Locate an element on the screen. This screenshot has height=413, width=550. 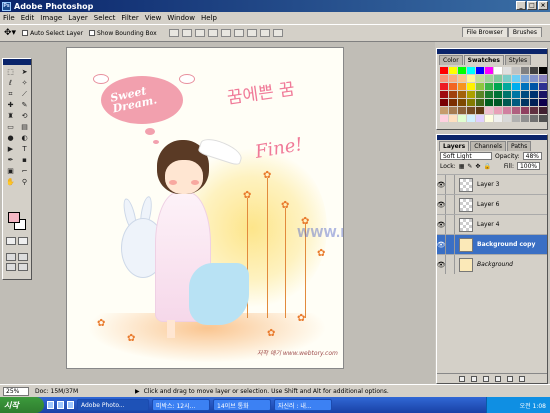
tab-brushes: Brushes is located at coordinates (524, 32).